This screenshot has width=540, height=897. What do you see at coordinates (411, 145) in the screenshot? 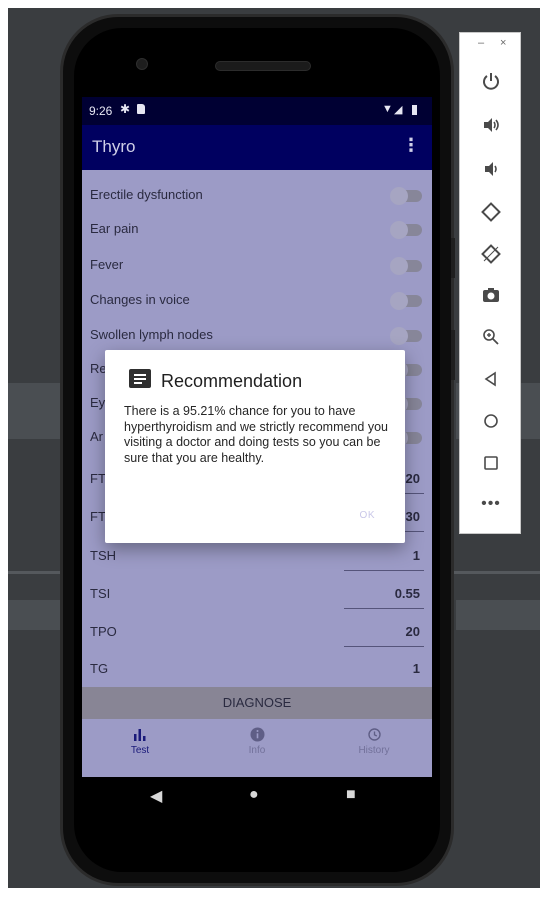
I see `more-vert-icon: ⋮` at bounding box center [411, 145].